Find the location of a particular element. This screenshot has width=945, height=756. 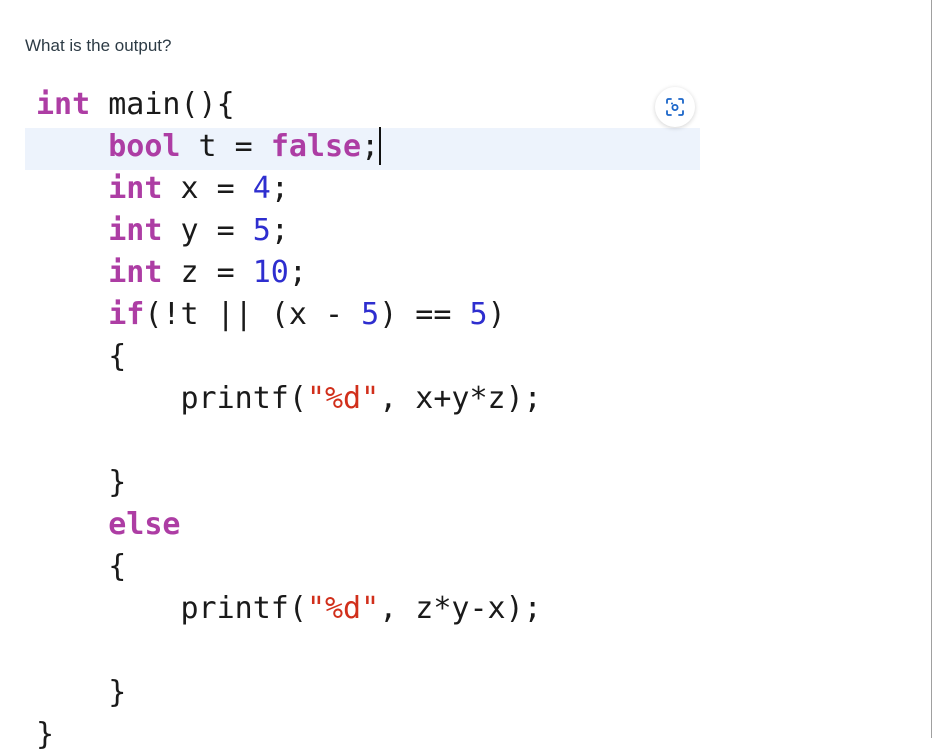

code-line: if(!t || (x - 5) == 5) is located at coordinates (271, 315).